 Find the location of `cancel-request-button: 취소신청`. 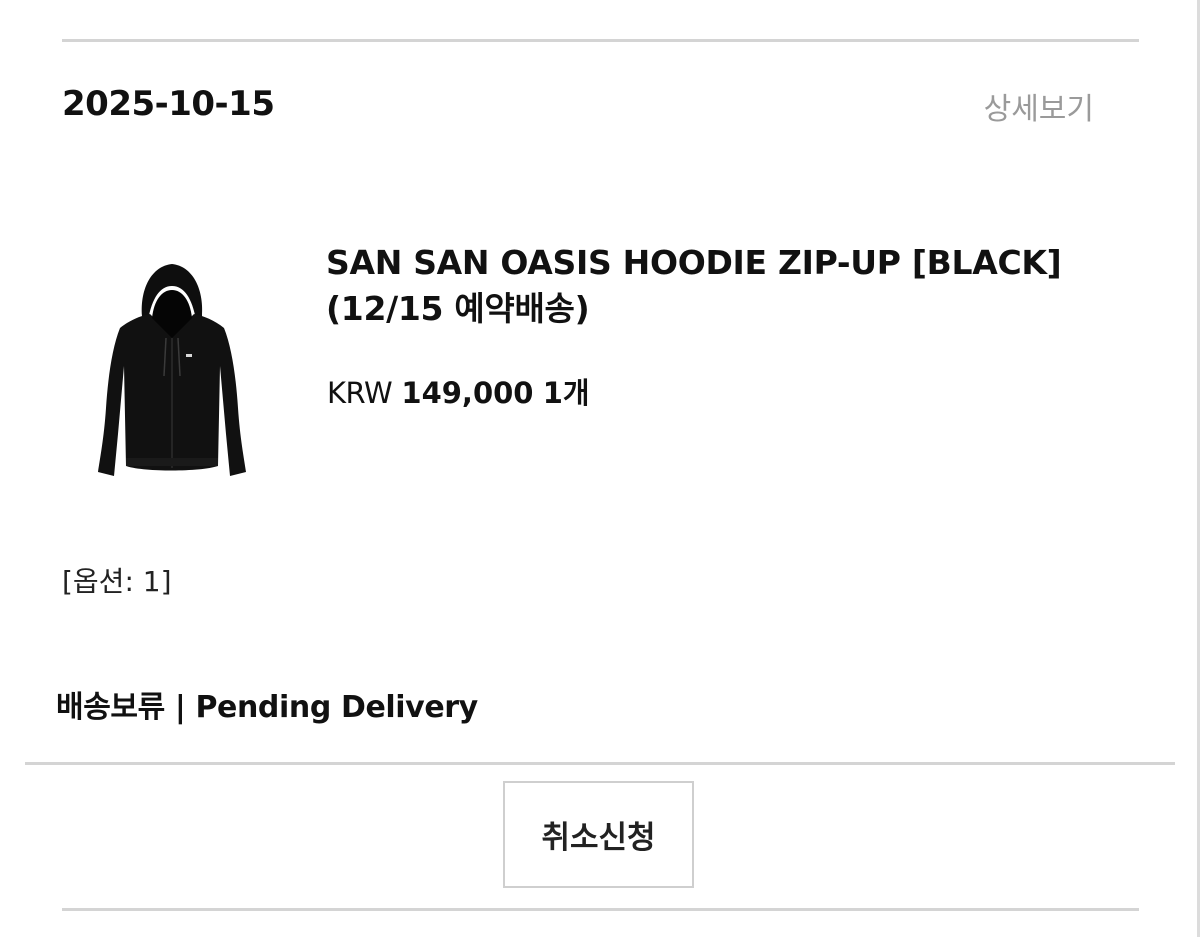

cancel-request-button: 취소신청 is located at coordinates (598, 834).